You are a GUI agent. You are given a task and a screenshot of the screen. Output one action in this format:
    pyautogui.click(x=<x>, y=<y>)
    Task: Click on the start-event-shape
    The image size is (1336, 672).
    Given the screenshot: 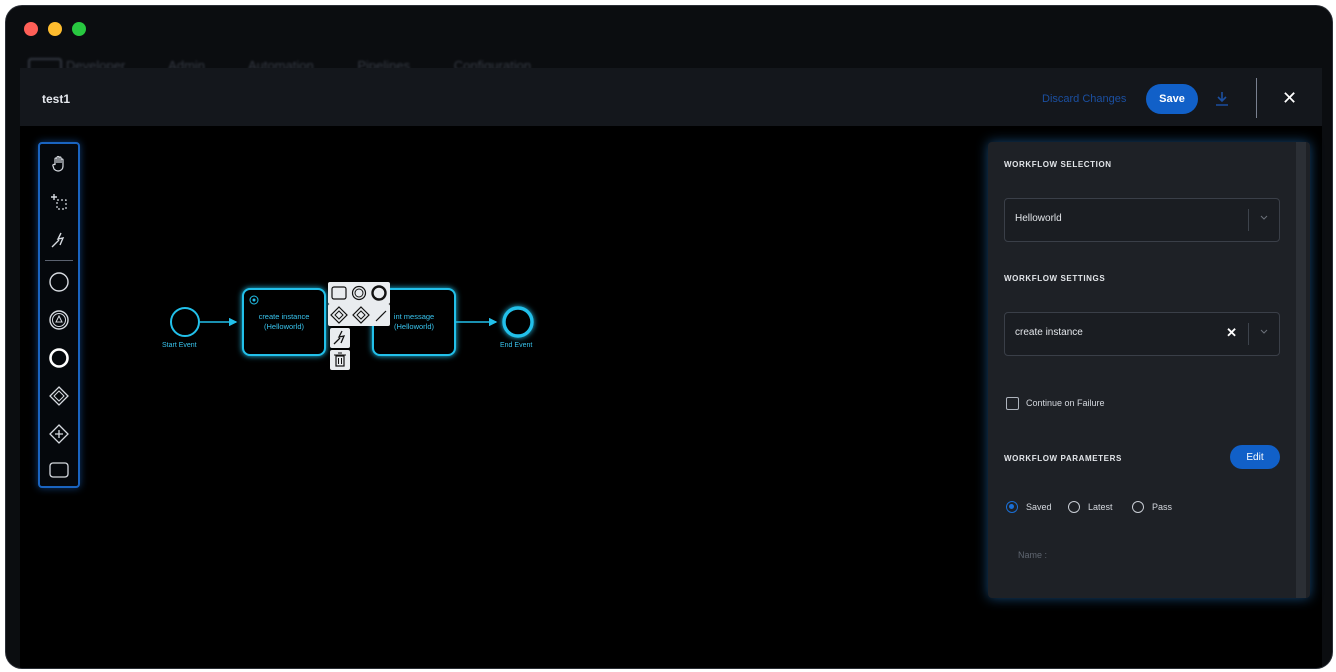 What is the action you would take?
    pyautogui.click(x=185, y=322)
    